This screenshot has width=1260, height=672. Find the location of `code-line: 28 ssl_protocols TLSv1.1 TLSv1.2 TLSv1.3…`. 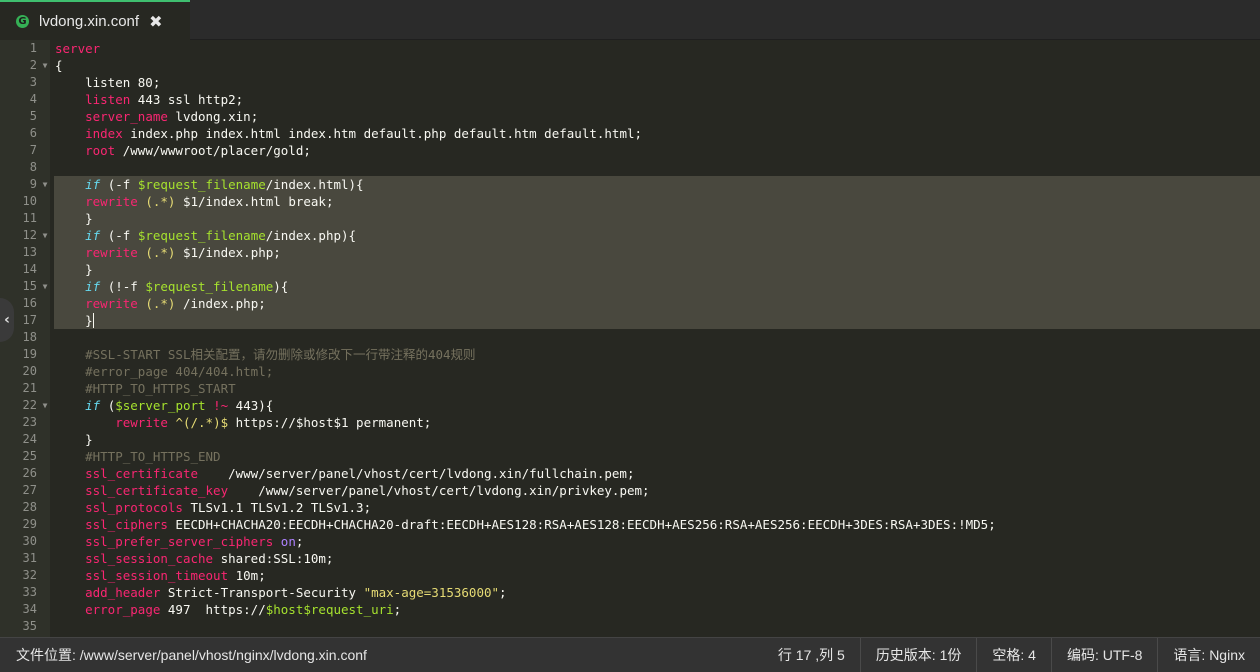

code-line: 28 ssl_protocols TLSv1.1 TLSv1.2 TLSv1.3… is located at coordinates (630, 507).